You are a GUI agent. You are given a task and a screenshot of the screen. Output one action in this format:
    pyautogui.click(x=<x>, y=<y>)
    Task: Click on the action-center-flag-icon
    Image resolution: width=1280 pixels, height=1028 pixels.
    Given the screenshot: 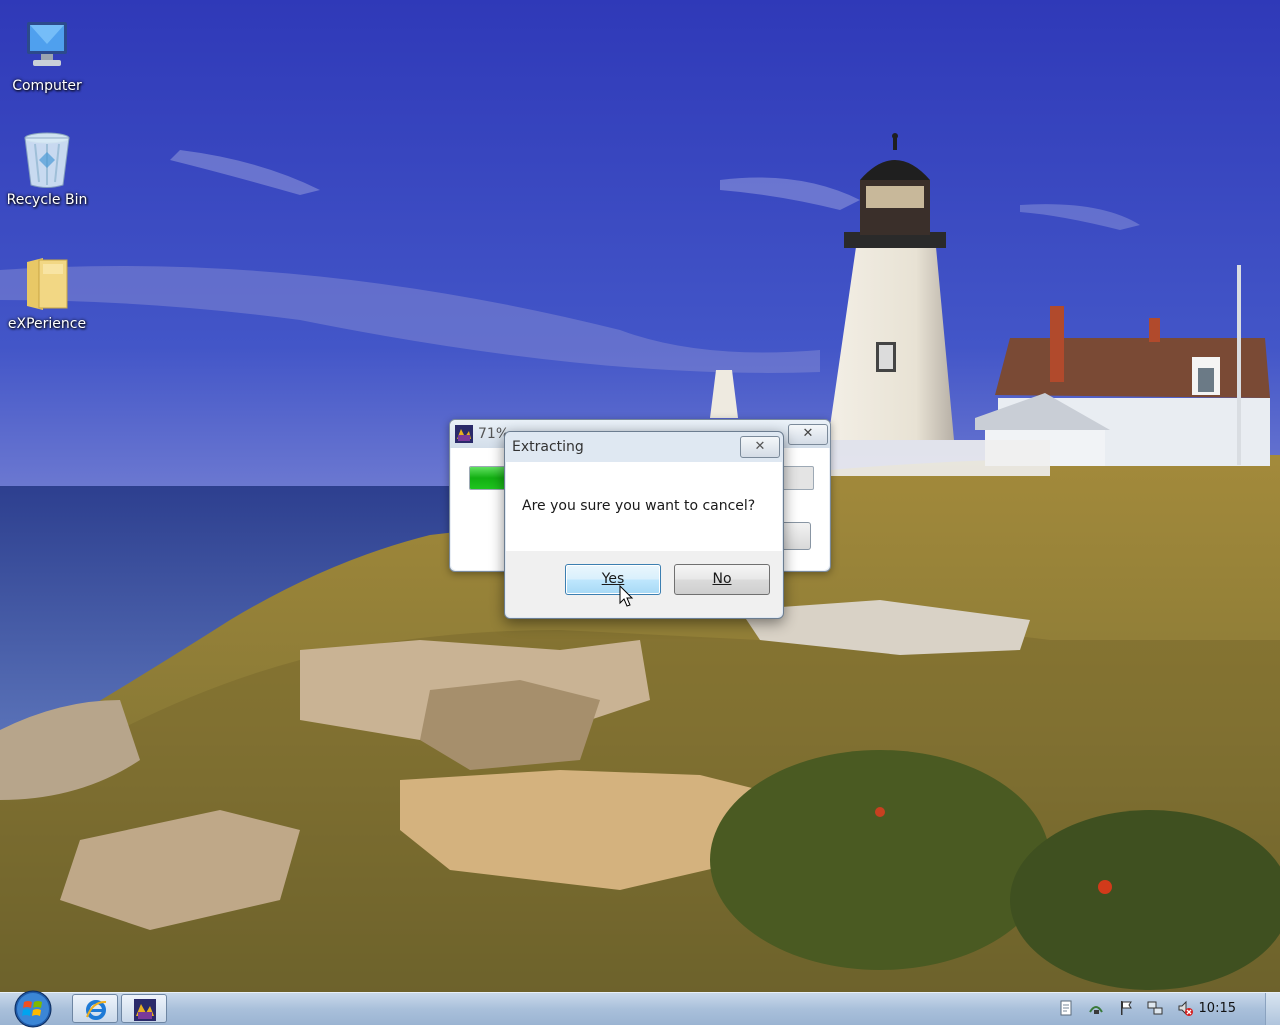 What is the action you would take?
    pyautogui.click(x=1126, y=1008)
    